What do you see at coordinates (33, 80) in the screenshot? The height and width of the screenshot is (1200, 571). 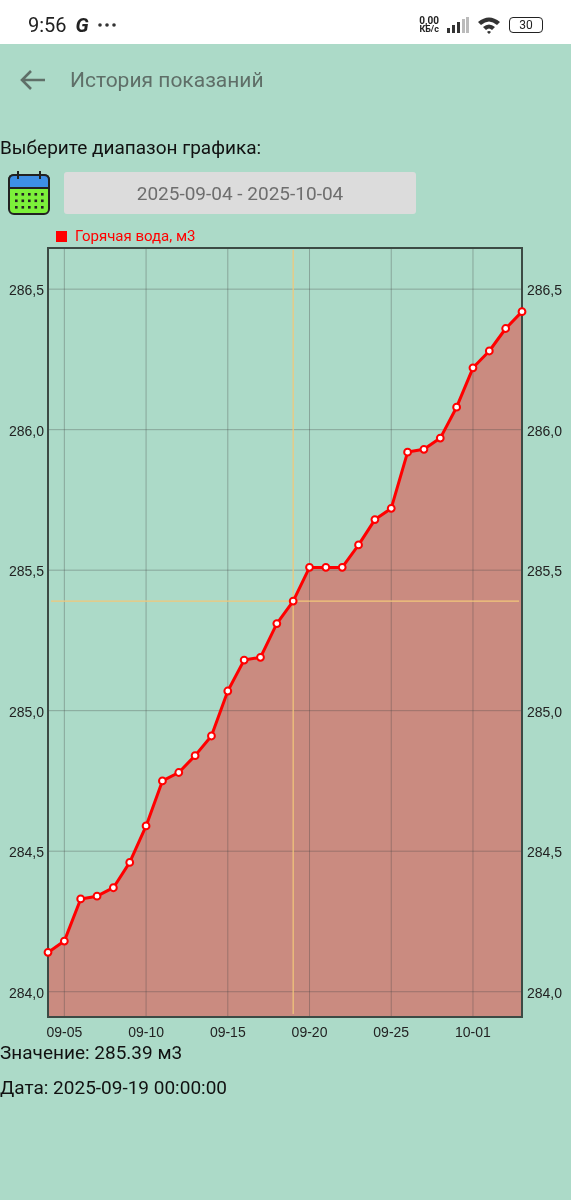 I see `back-arrow-icon` at bounding box center [33, 80].